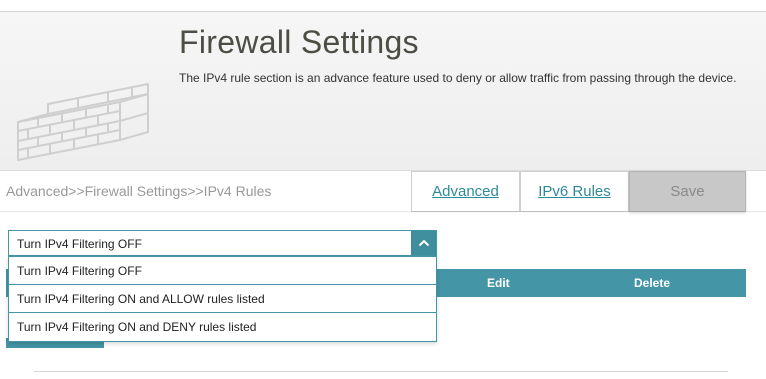 The height and width of the screenshot is (379, 766). I want to click on brick-wall-icon, so click(83, 122).